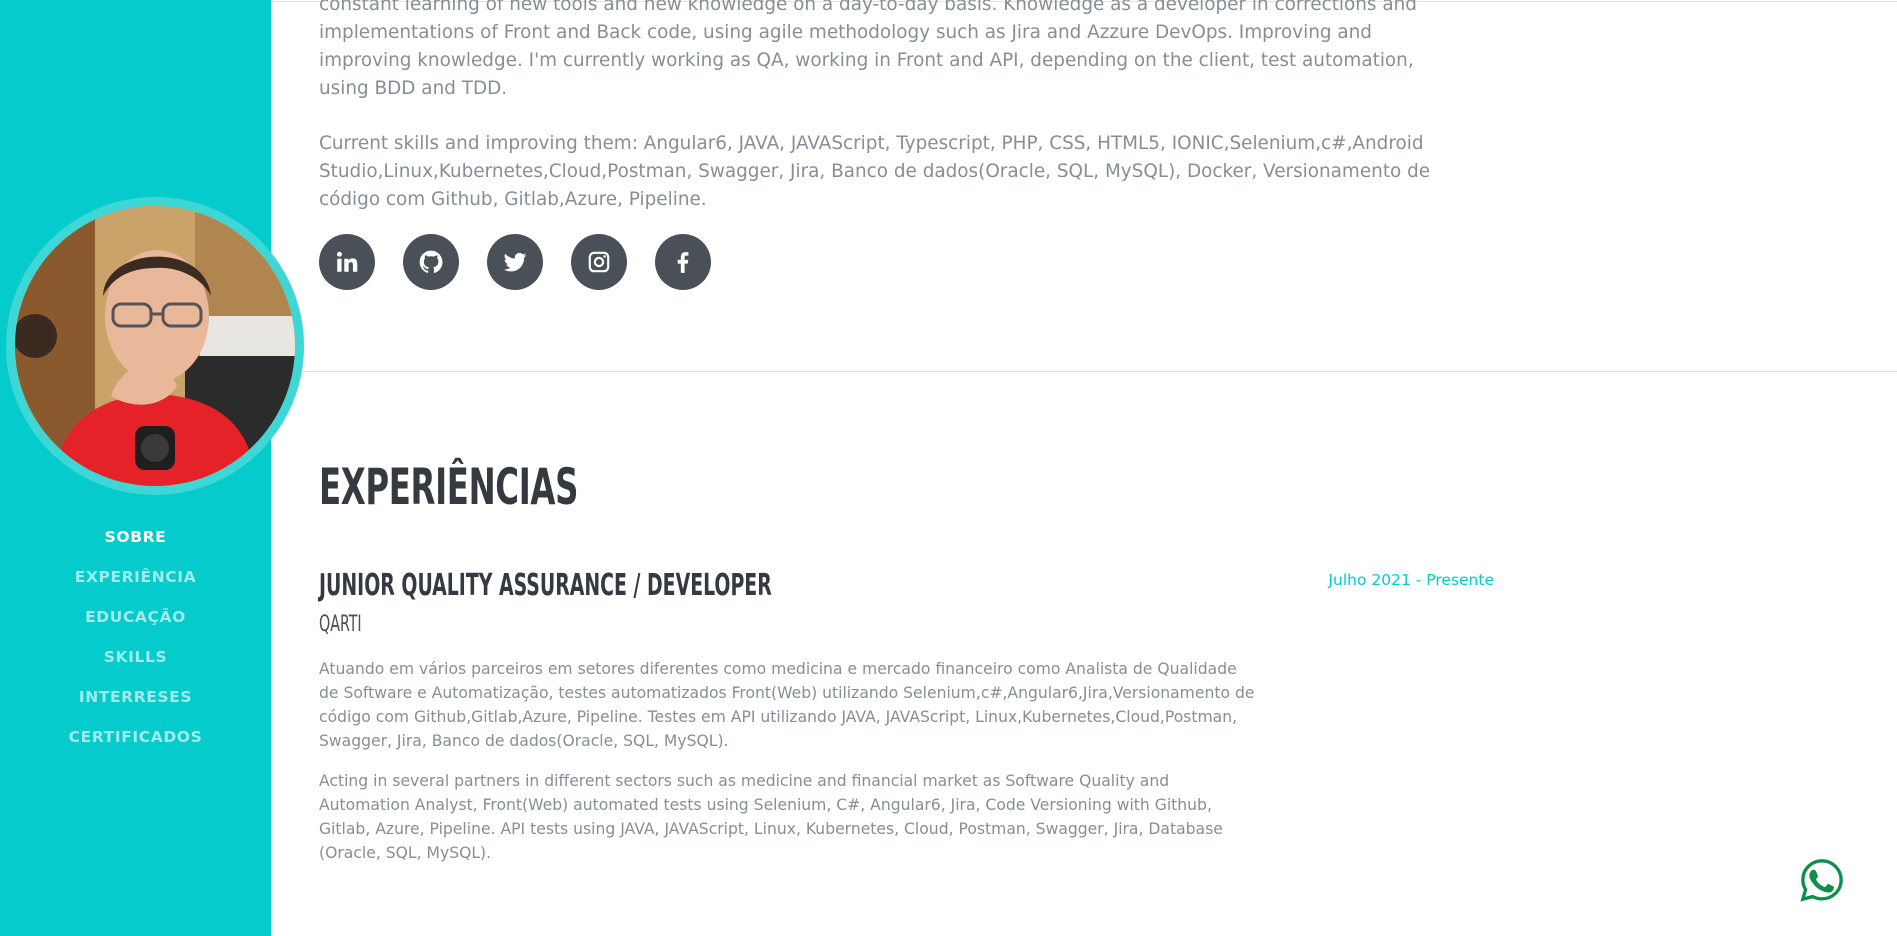  Describe the element at coordinates (135, 744) in the screenshot. I see `nav-item-certificados: CERTIFICADOS` at that location.